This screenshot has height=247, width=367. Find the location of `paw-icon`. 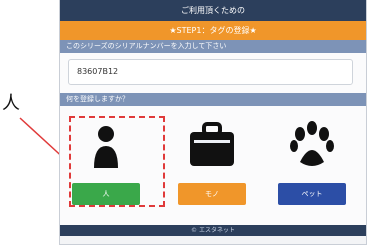

paw-icon is located at coordinates (312, 143).